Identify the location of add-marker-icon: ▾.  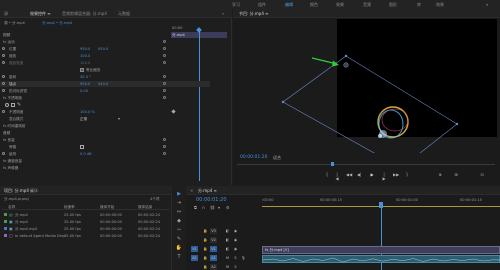
(219, 207).